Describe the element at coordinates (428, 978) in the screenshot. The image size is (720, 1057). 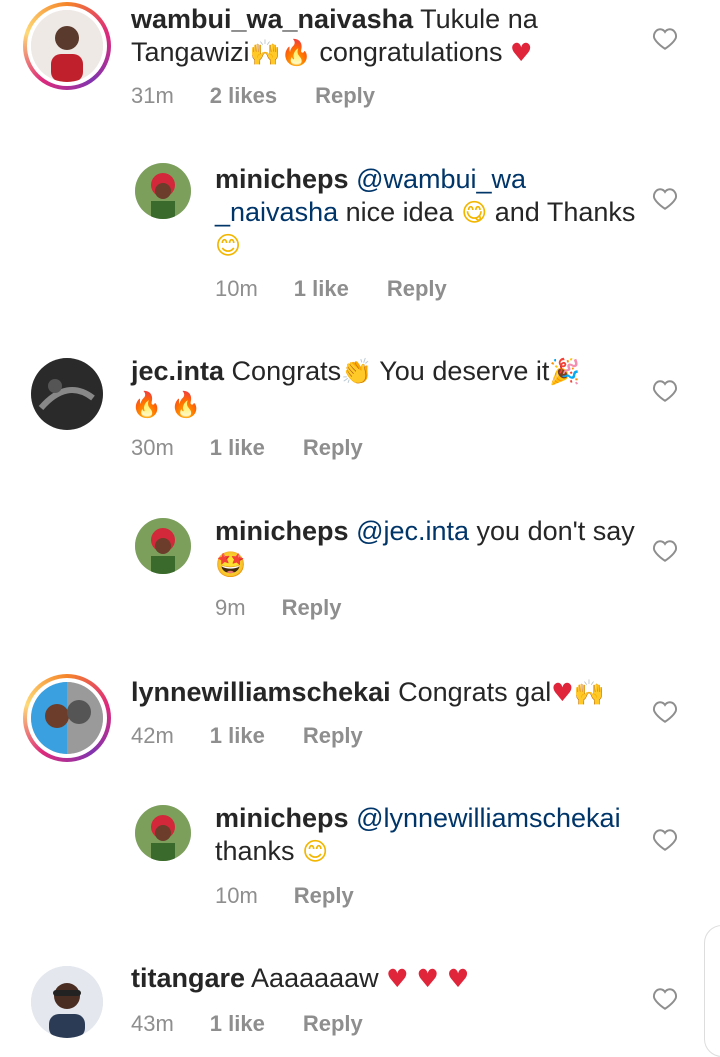
I see `heart-emoji: ♥ ♥ ♥` at that location.